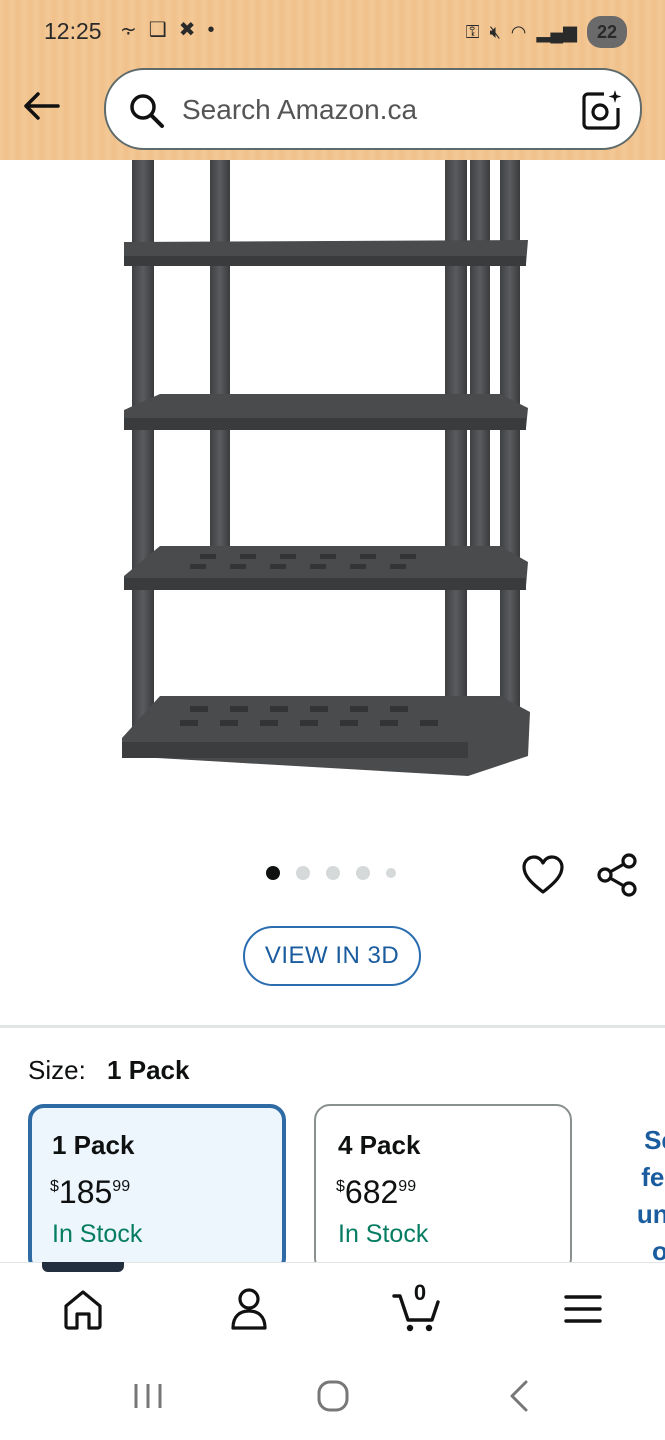 Image resolution: width=665 pixels, height=1440 pixels. Describe the element at coordinates (273, 873) in the screenshot. I see `carousel-dot-active` at that location.